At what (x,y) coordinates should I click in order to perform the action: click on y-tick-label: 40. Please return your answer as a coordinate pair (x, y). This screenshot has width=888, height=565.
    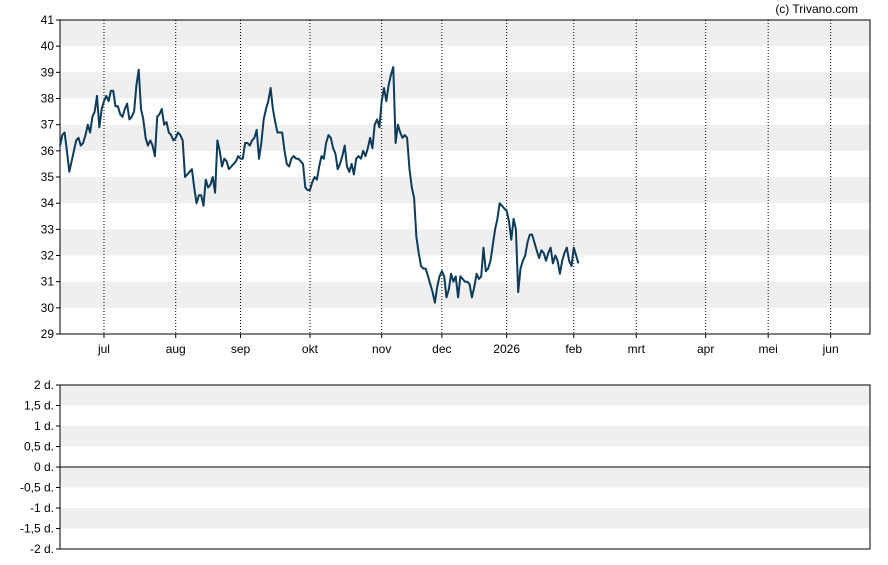
    Looking at the image, I should click on (48, 46).